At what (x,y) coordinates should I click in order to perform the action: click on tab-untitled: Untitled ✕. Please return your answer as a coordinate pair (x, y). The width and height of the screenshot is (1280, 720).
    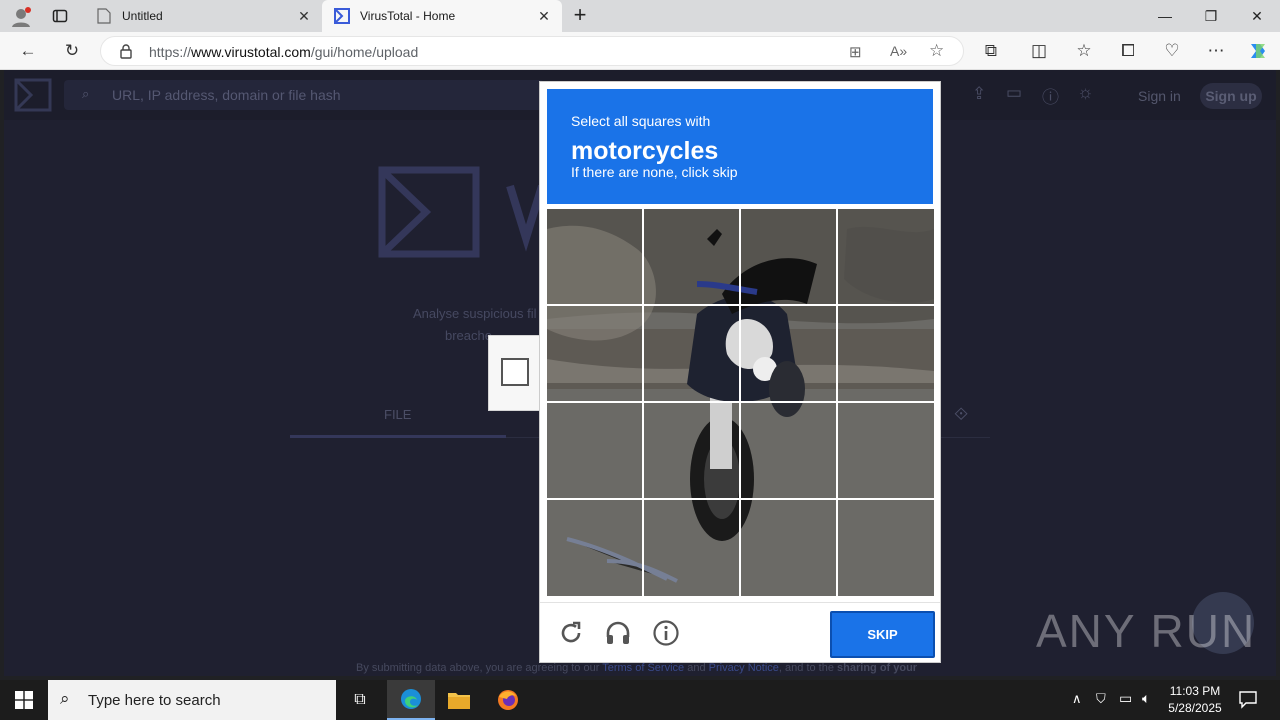
    Looking at the image, I should click on (203, 16).